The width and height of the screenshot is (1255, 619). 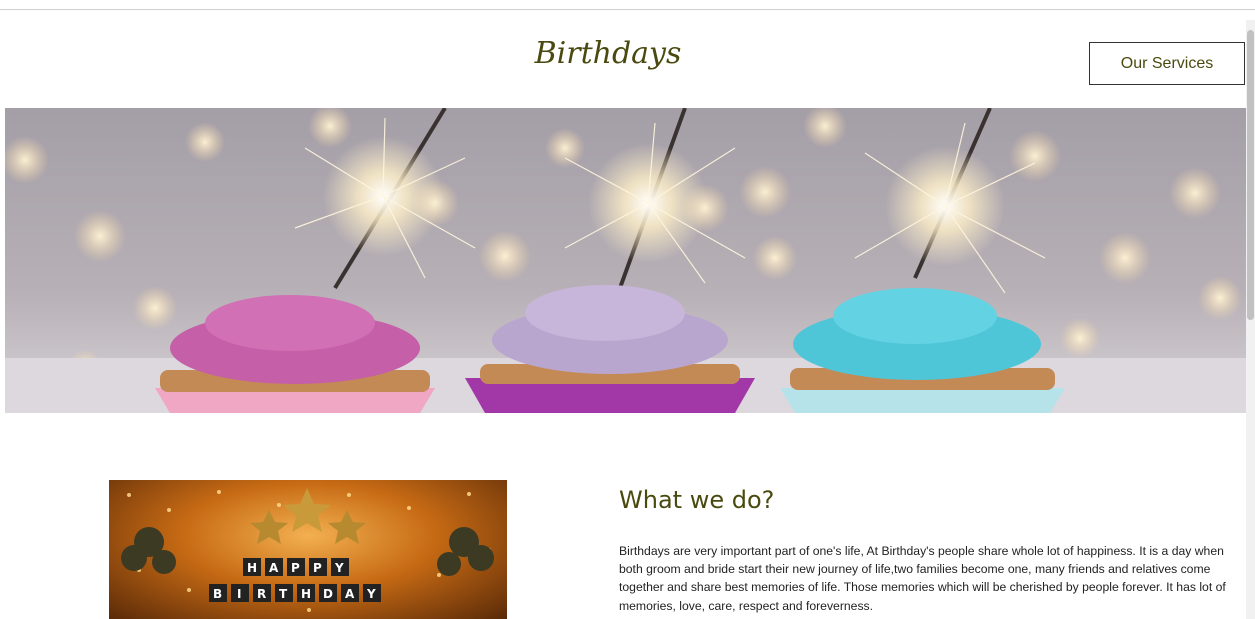 I want to click on top-divider, so click(x=627, y=9).